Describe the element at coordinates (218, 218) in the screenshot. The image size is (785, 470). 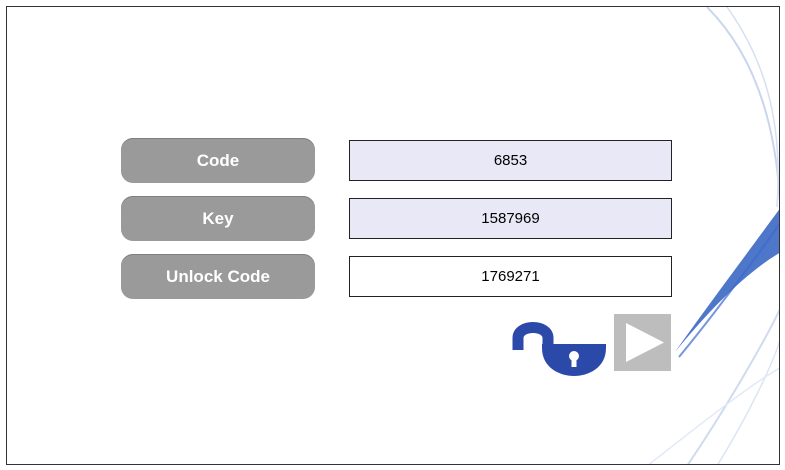
I see `key-label: Key` at that location.